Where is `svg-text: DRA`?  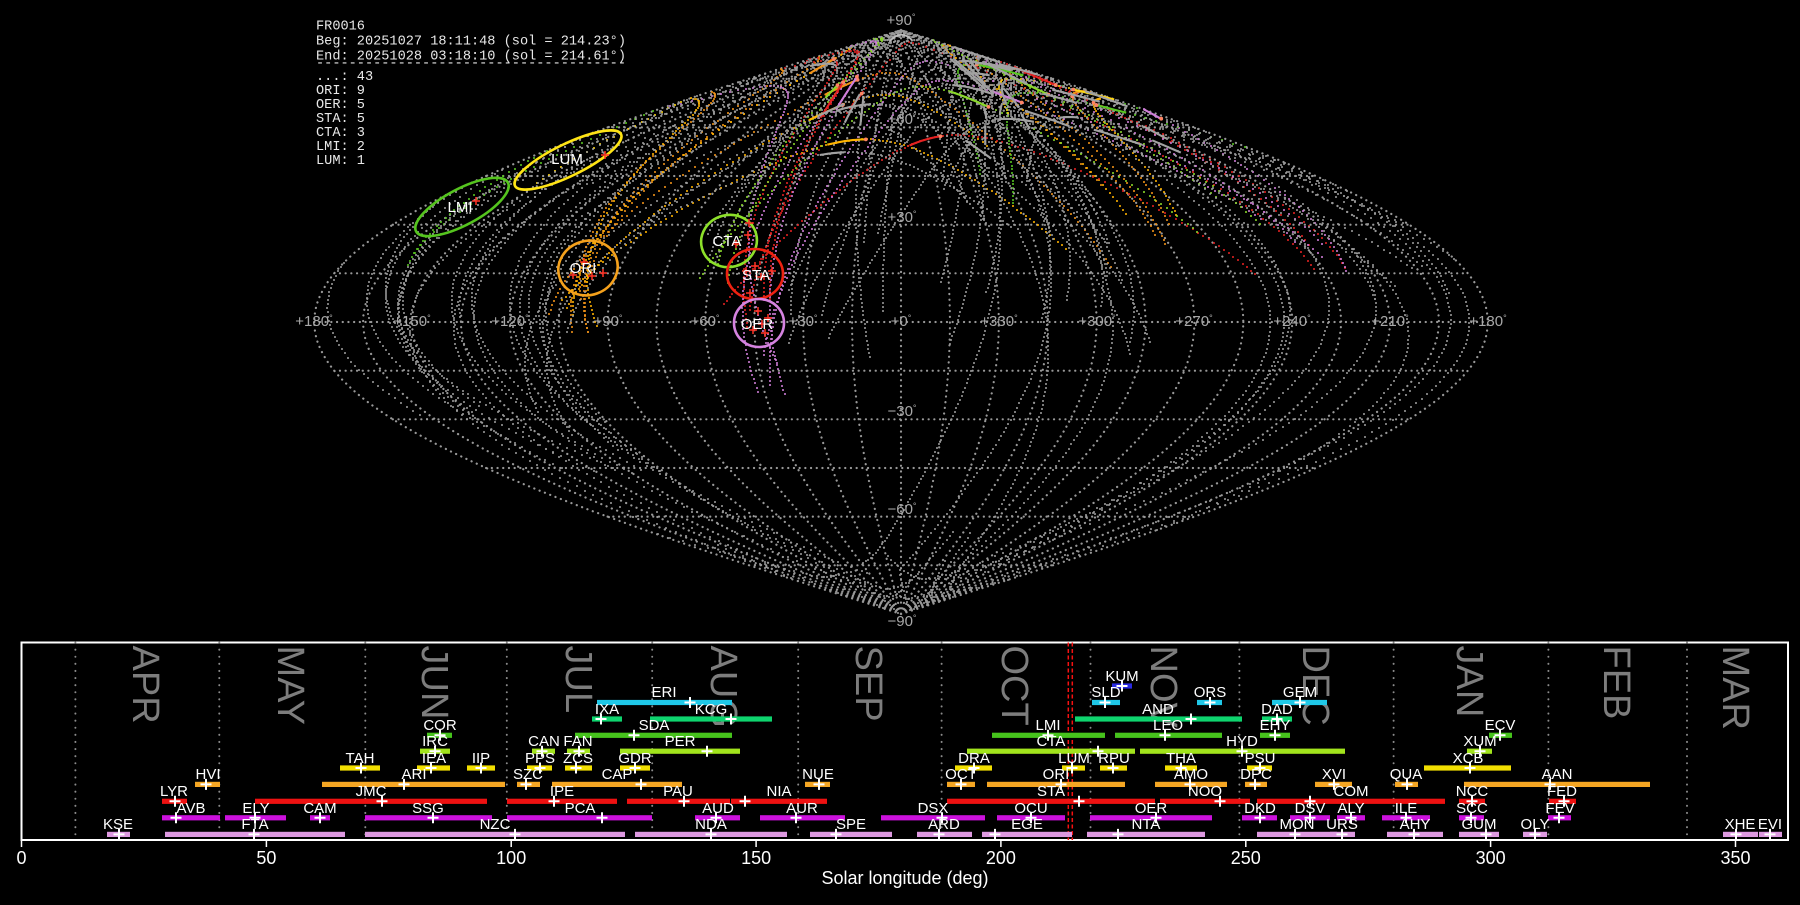 svg-text: DRA is located at coordinates (974, 758).